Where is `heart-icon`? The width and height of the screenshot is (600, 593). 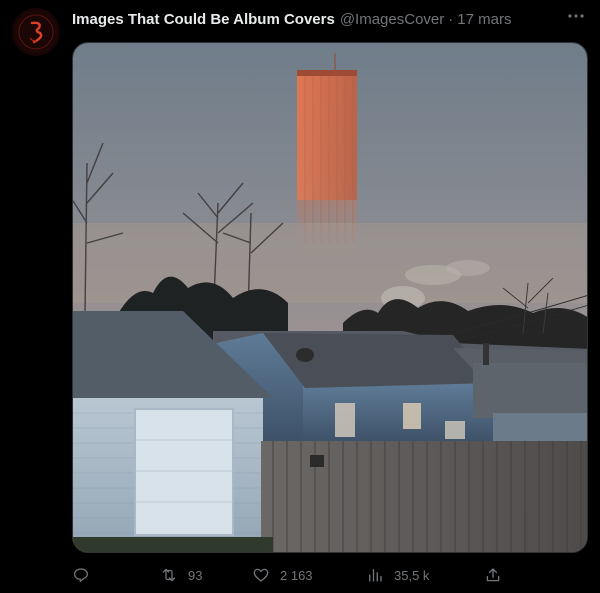 heart-icon is located at coordinates (261, 575).